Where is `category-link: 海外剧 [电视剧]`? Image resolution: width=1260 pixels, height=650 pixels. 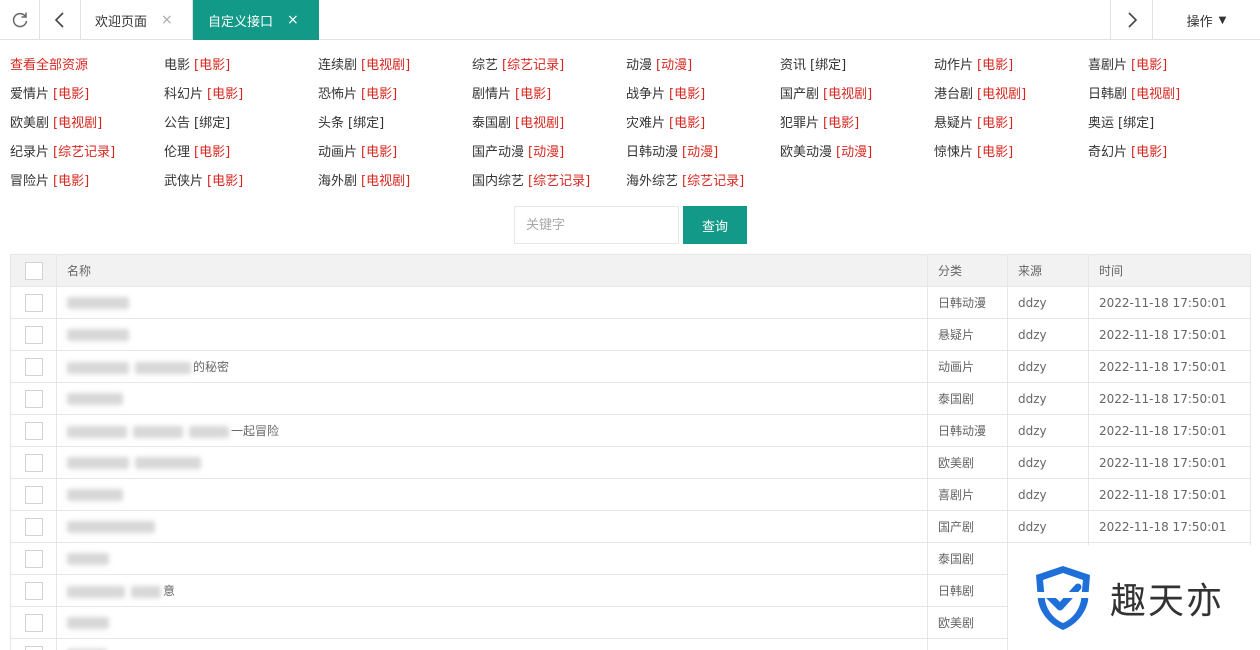
category-link: 海外剧 [电视剧] is located at coordinates (395, 182).